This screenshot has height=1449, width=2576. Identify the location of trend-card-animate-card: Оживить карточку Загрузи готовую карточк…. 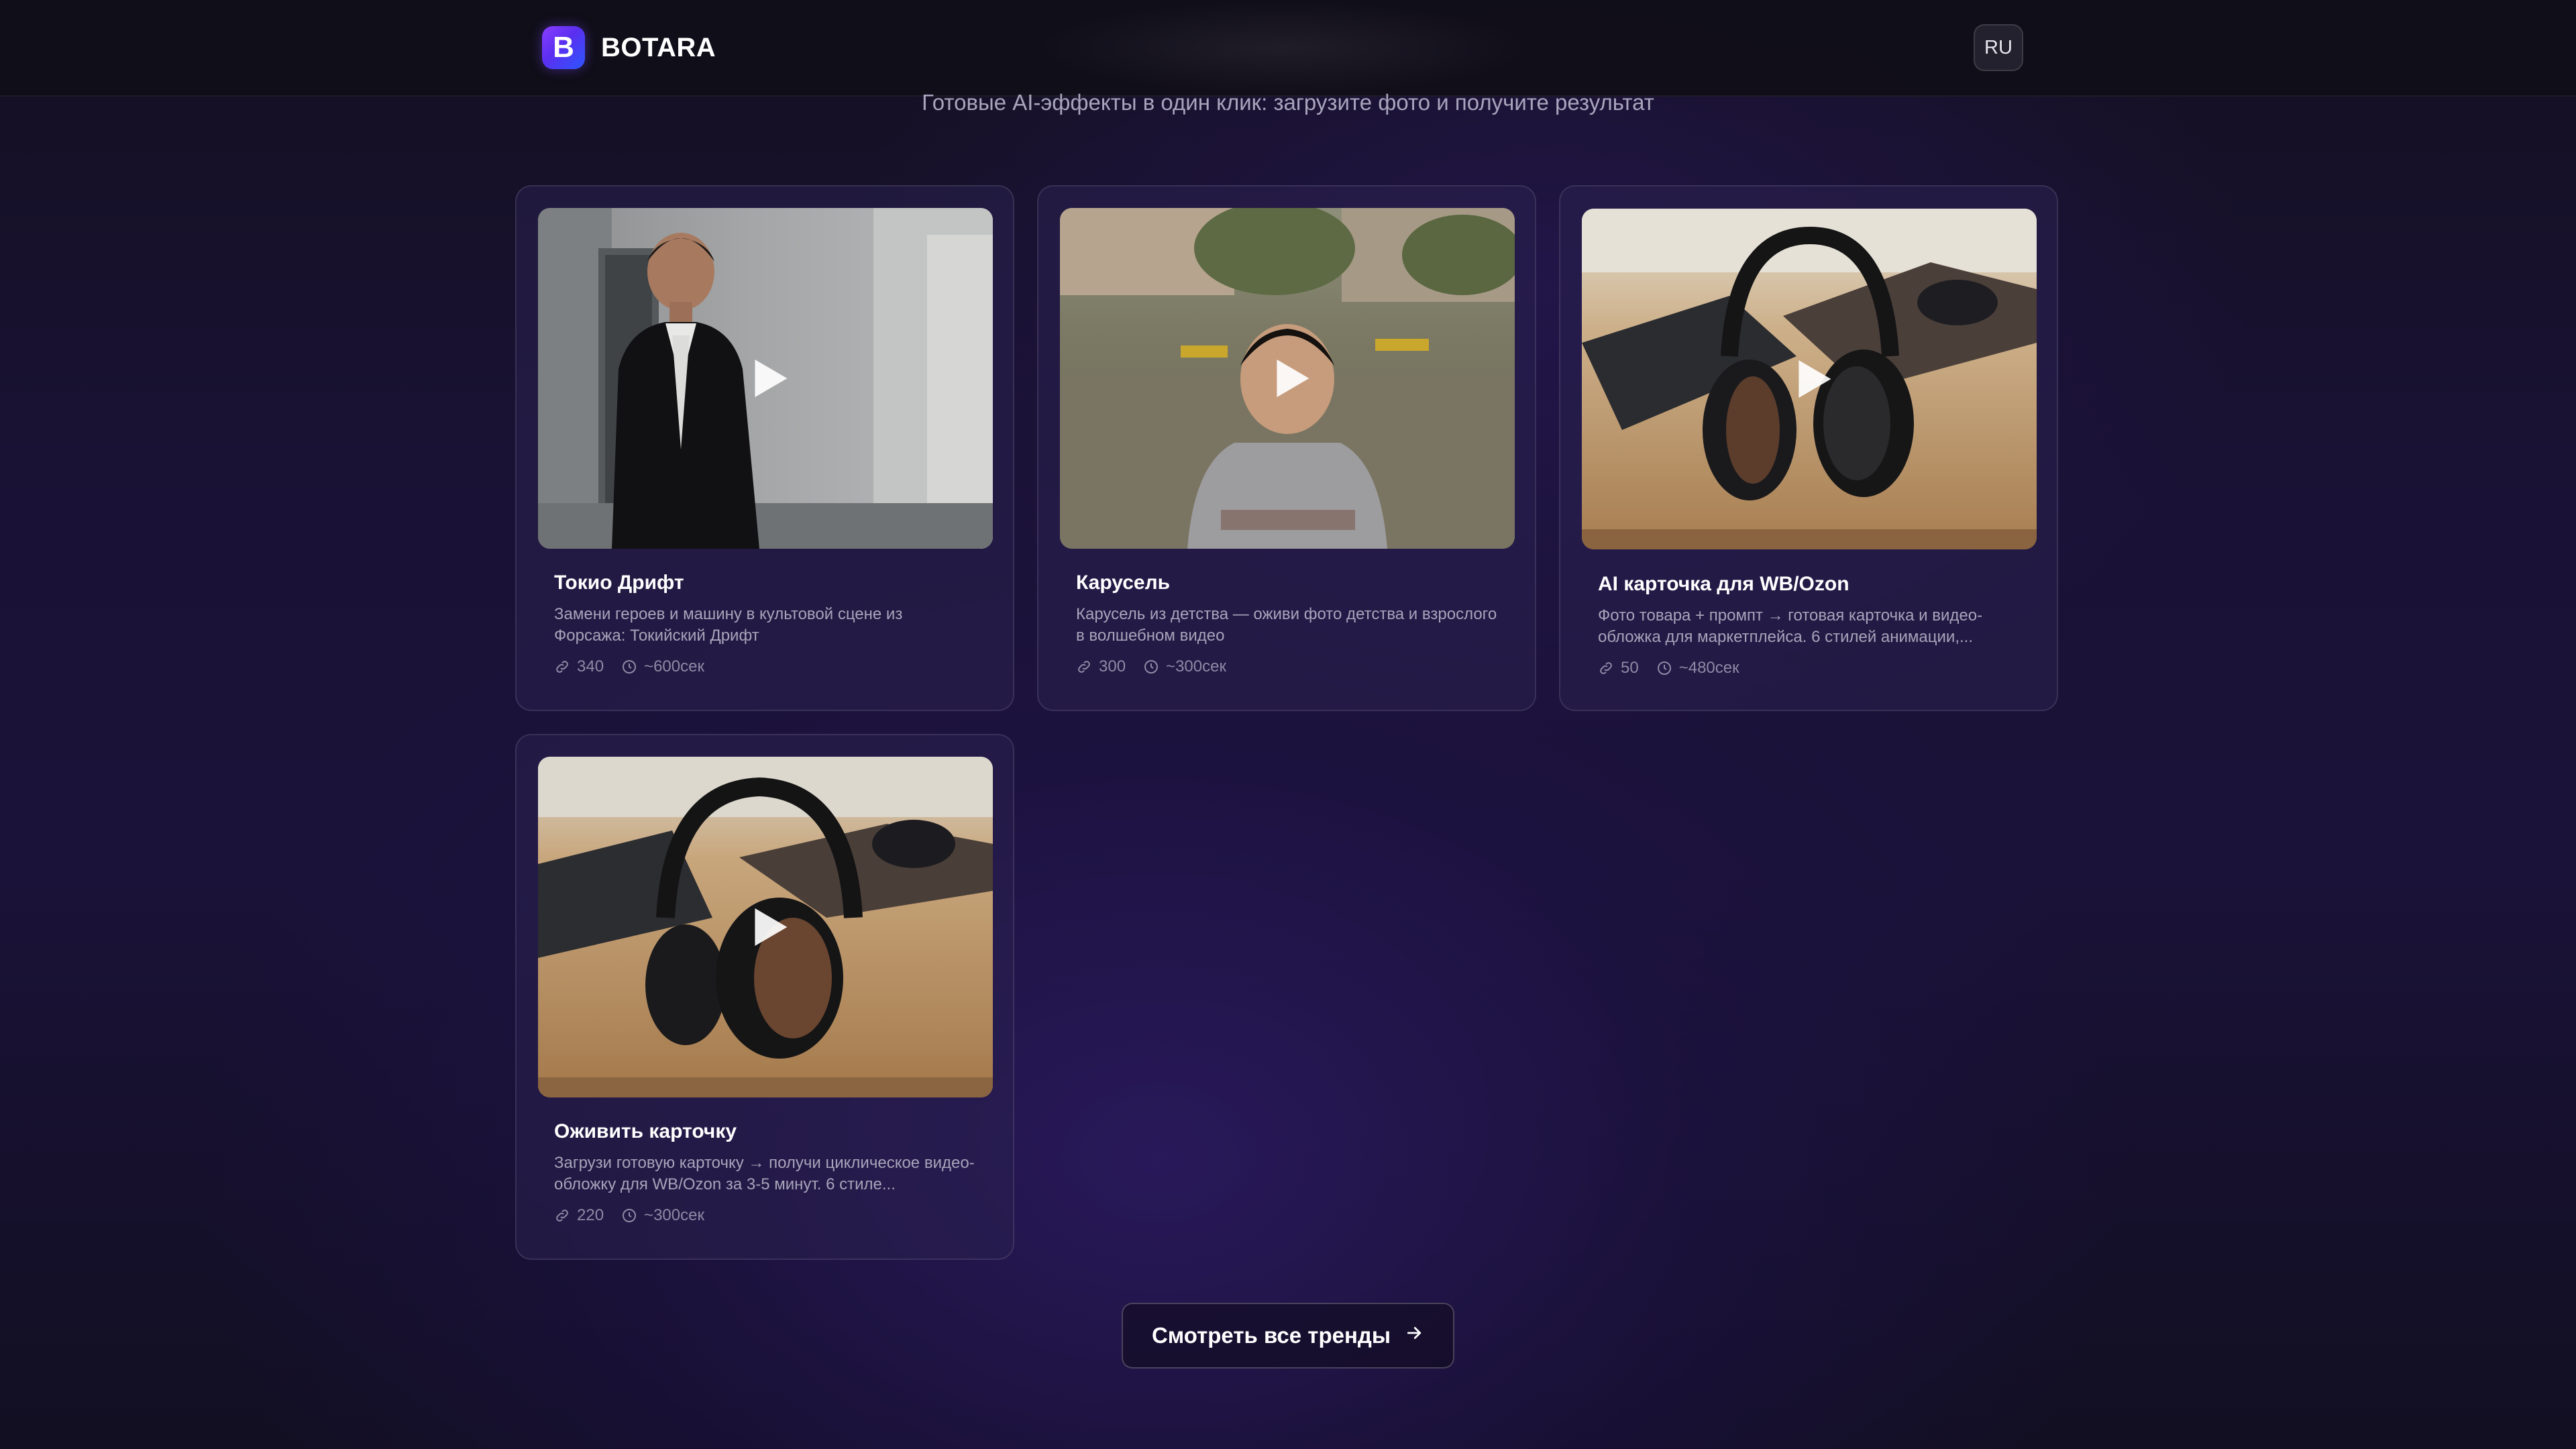
(764, 997).